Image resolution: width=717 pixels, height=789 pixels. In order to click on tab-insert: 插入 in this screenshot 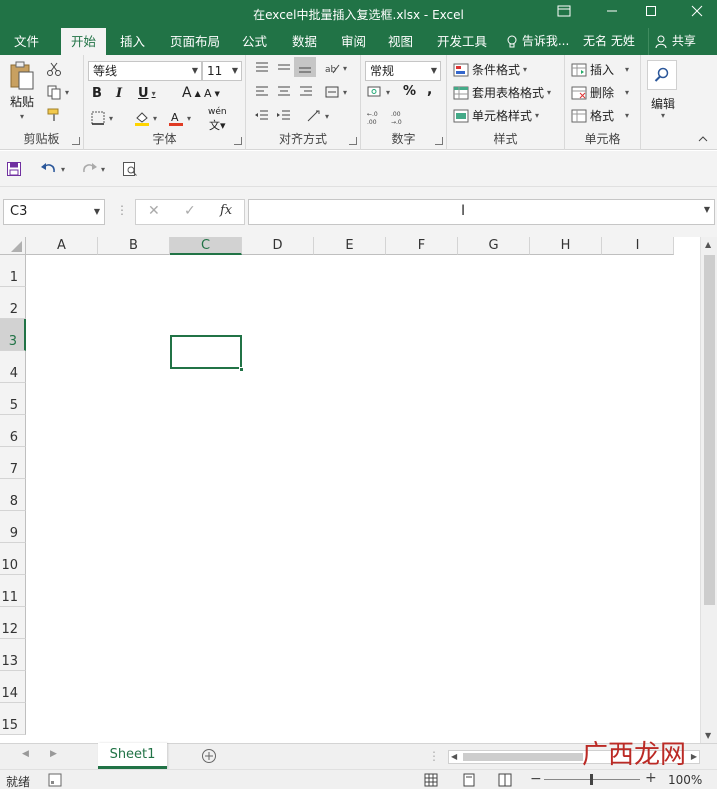, I will do `click(132, 41)`.